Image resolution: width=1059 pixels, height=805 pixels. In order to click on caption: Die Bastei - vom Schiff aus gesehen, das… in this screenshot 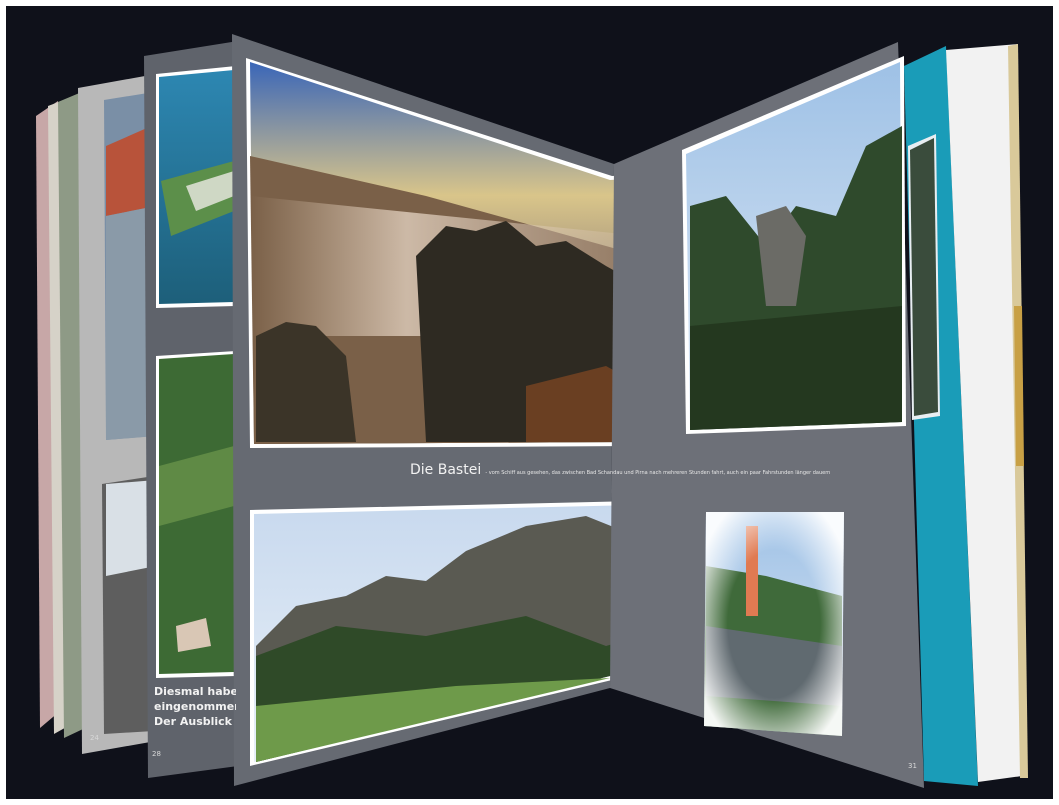, I will do `click(620, 470)`.